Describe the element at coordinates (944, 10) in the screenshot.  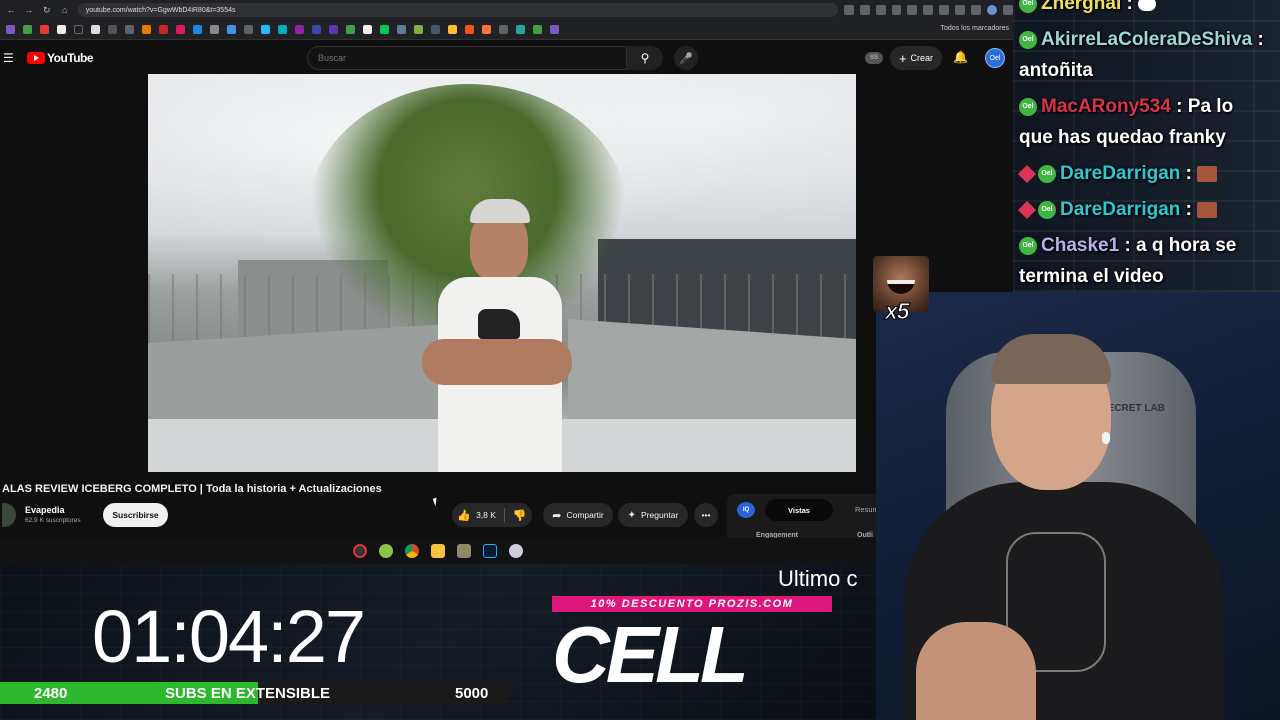
I see `extensions-puzzle-icon` at that location.